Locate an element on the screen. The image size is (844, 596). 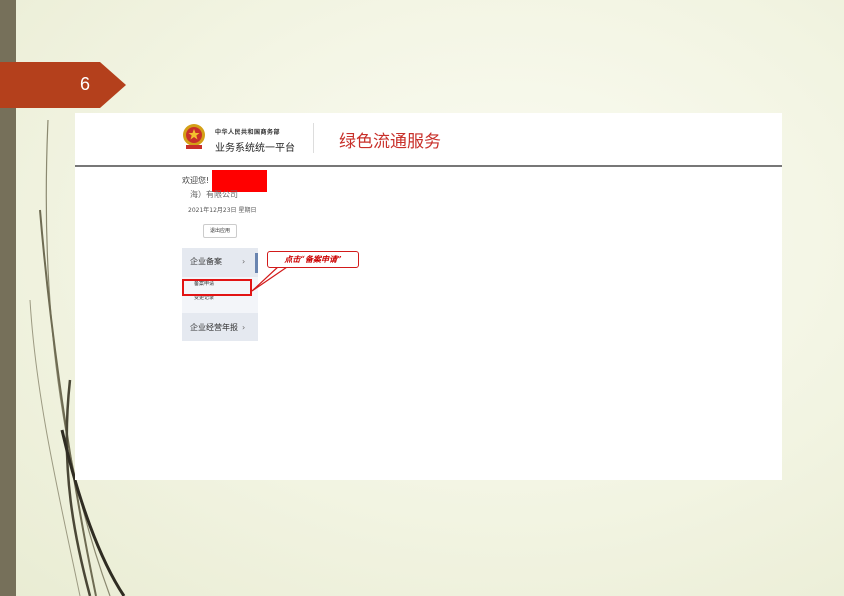
service-title: 绿色流通服务 is located at coordinates (390, 142).